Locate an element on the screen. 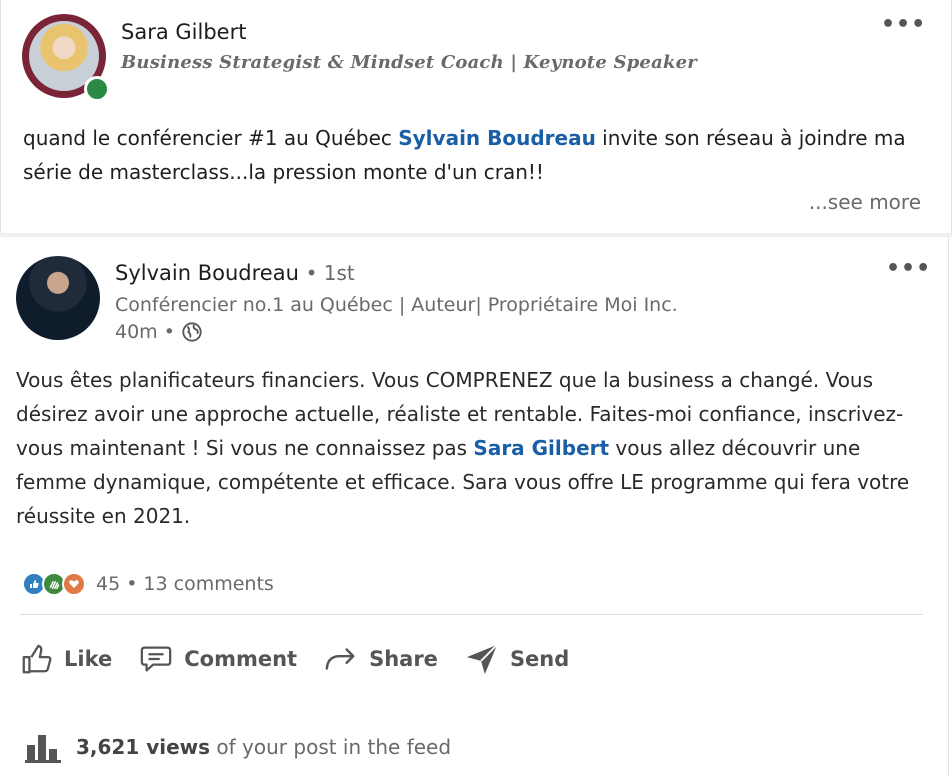 This screenshot has width=952, height=776. like-button: Like is located at coordinates (66, 659).